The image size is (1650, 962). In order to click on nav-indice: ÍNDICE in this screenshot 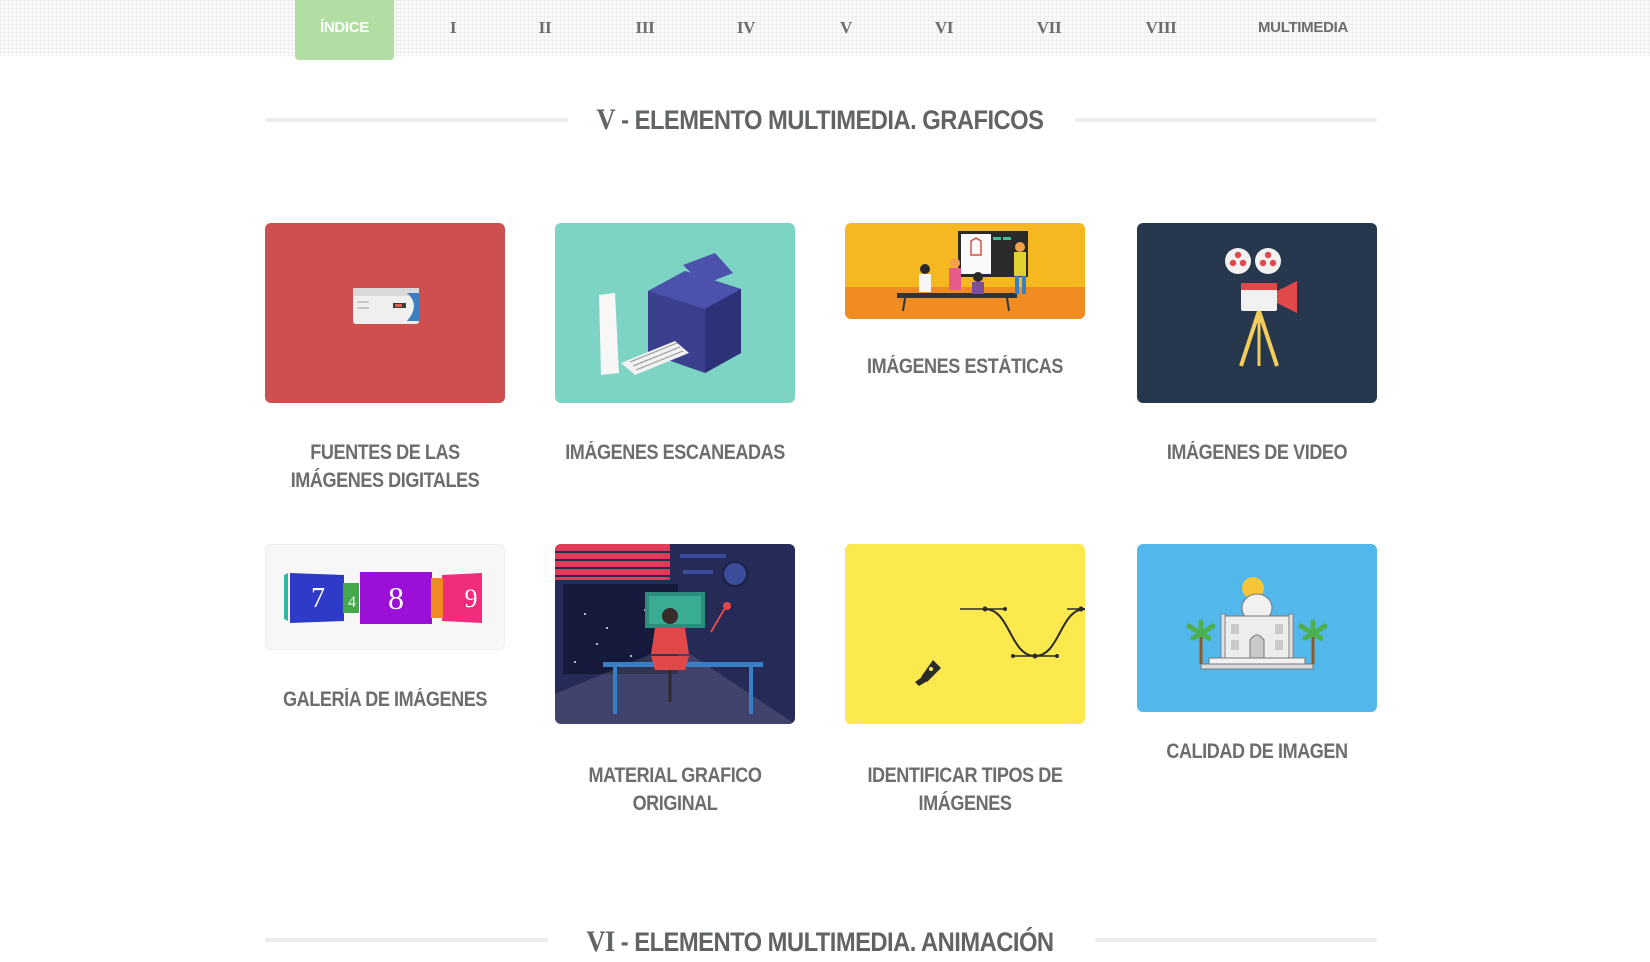, I will do `click(344, 30)`.